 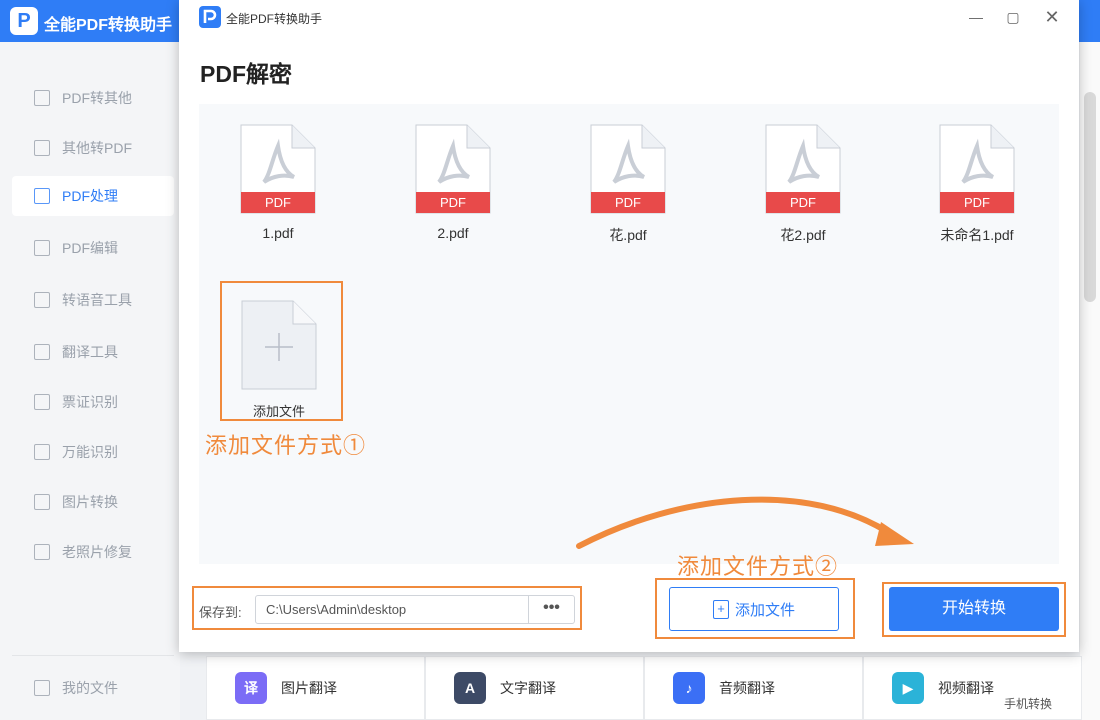 I want to click on file-name: 花2.pdf, so click(x=803, y=235).